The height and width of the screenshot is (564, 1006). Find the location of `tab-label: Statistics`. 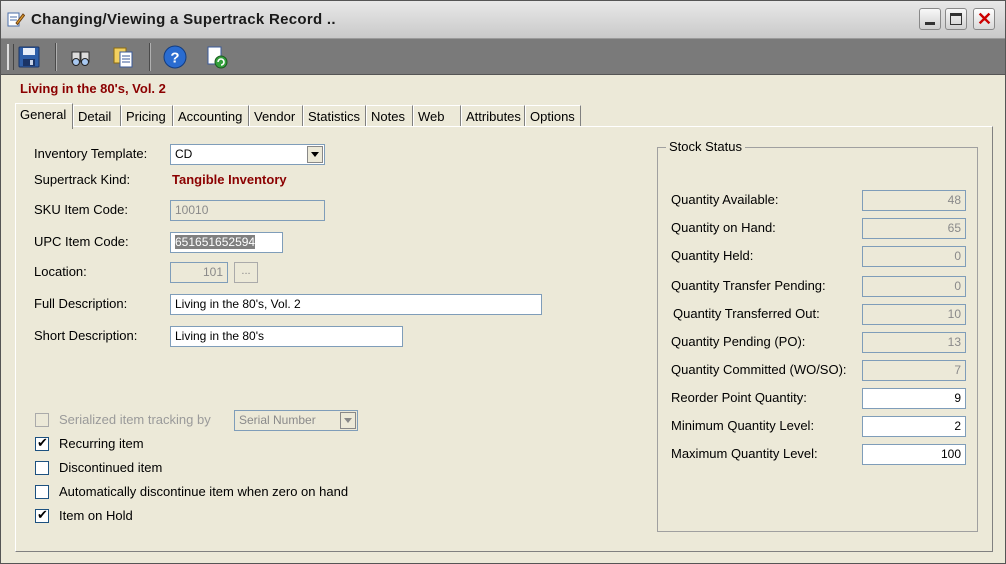

tab-label: Statistics is located at coordinates (334, 116).